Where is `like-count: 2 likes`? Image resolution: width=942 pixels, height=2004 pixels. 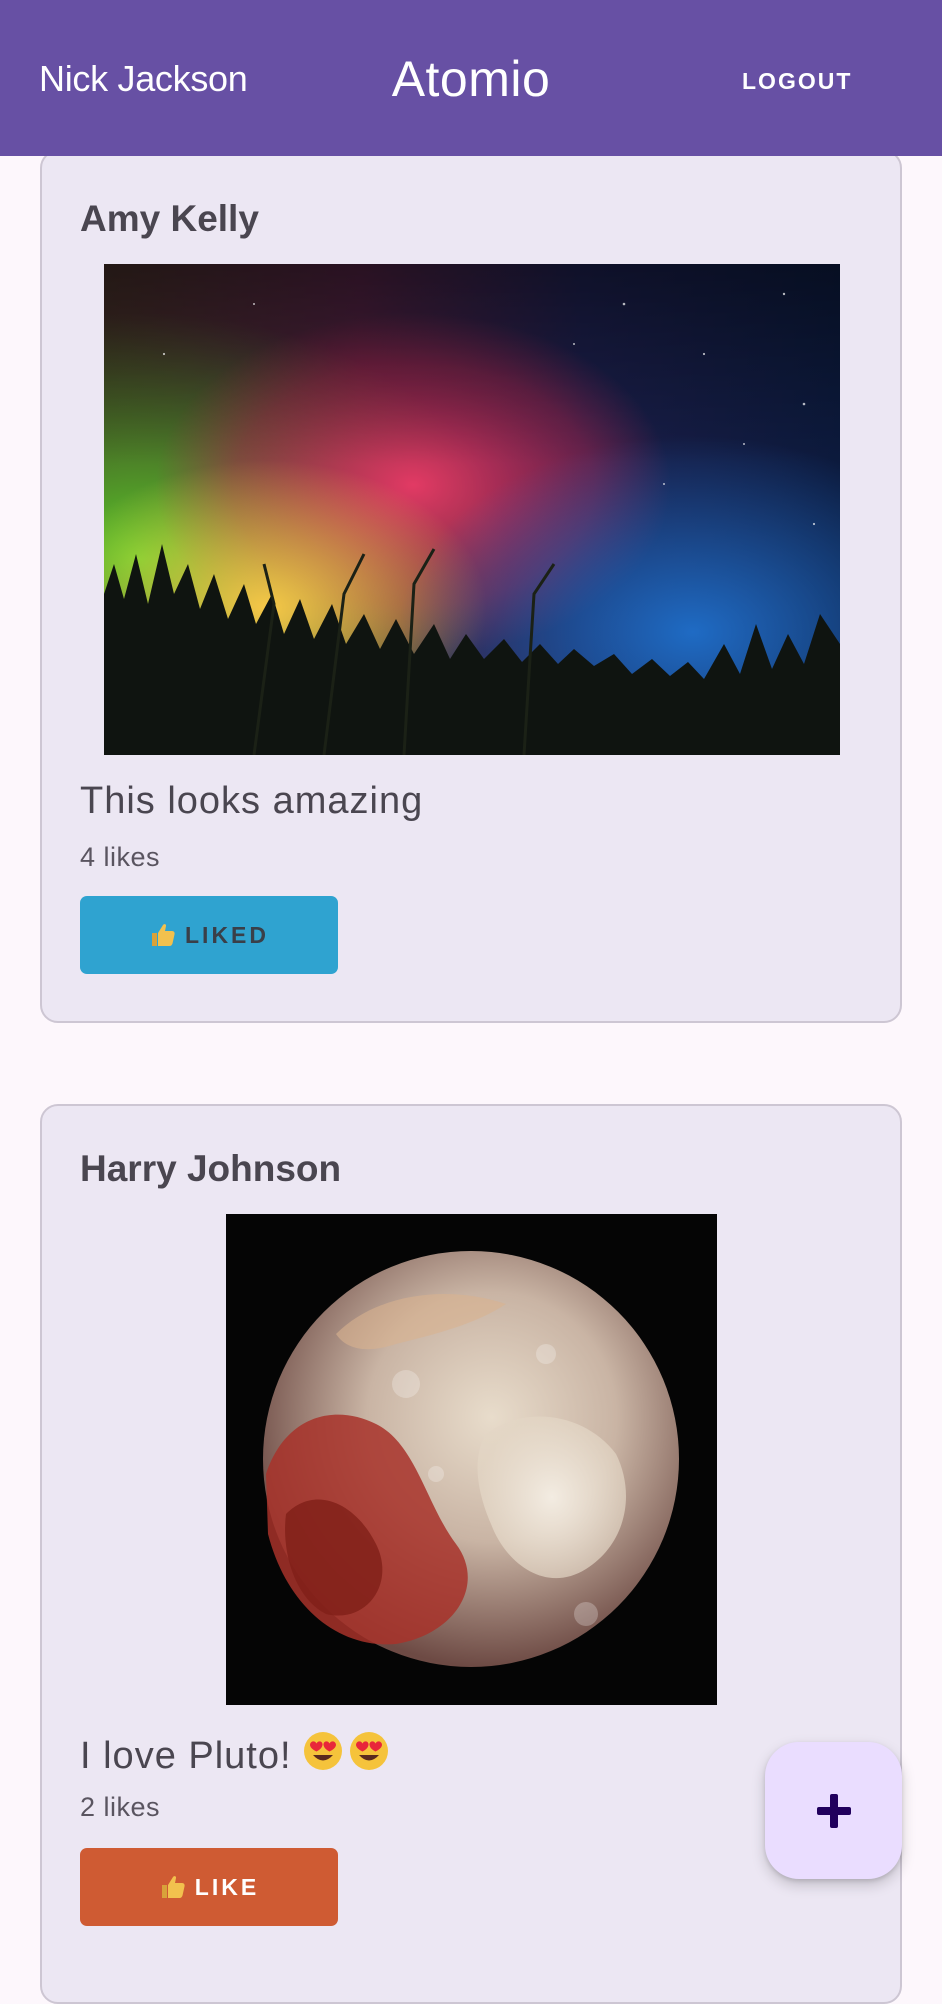 like-count: 2 likes is located at coordinates (120, 1807).